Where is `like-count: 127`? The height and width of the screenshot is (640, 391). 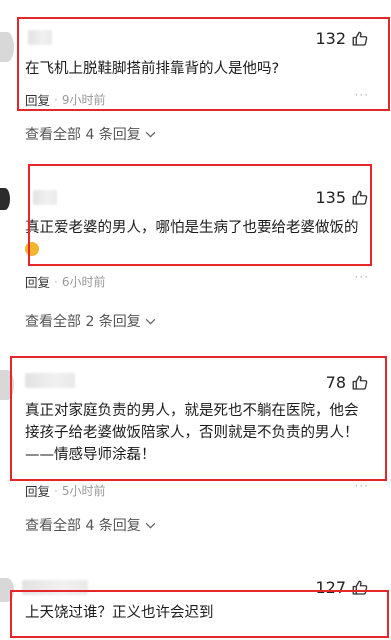
like-count: 127 is located at coordinates (330, 587).